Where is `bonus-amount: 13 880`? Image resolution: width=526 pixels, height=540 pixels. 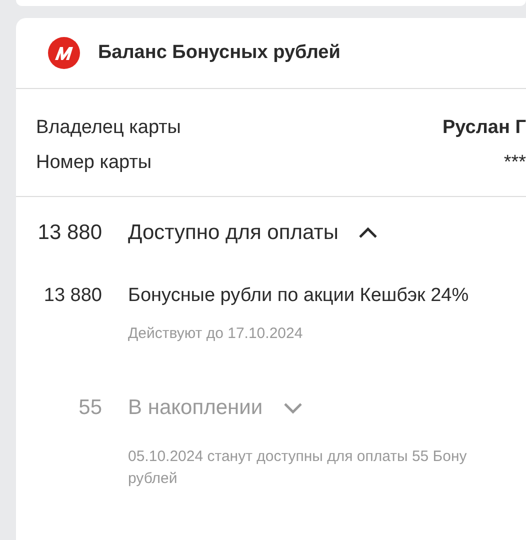 bonus-amount: 13 880 is located at coordinates (72, 296).